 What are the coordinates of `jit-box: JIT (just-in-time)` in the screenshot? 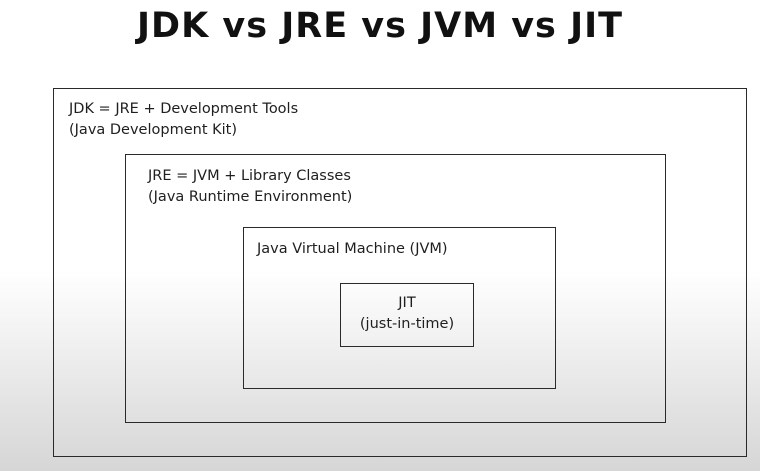 It's located at (407, 315).